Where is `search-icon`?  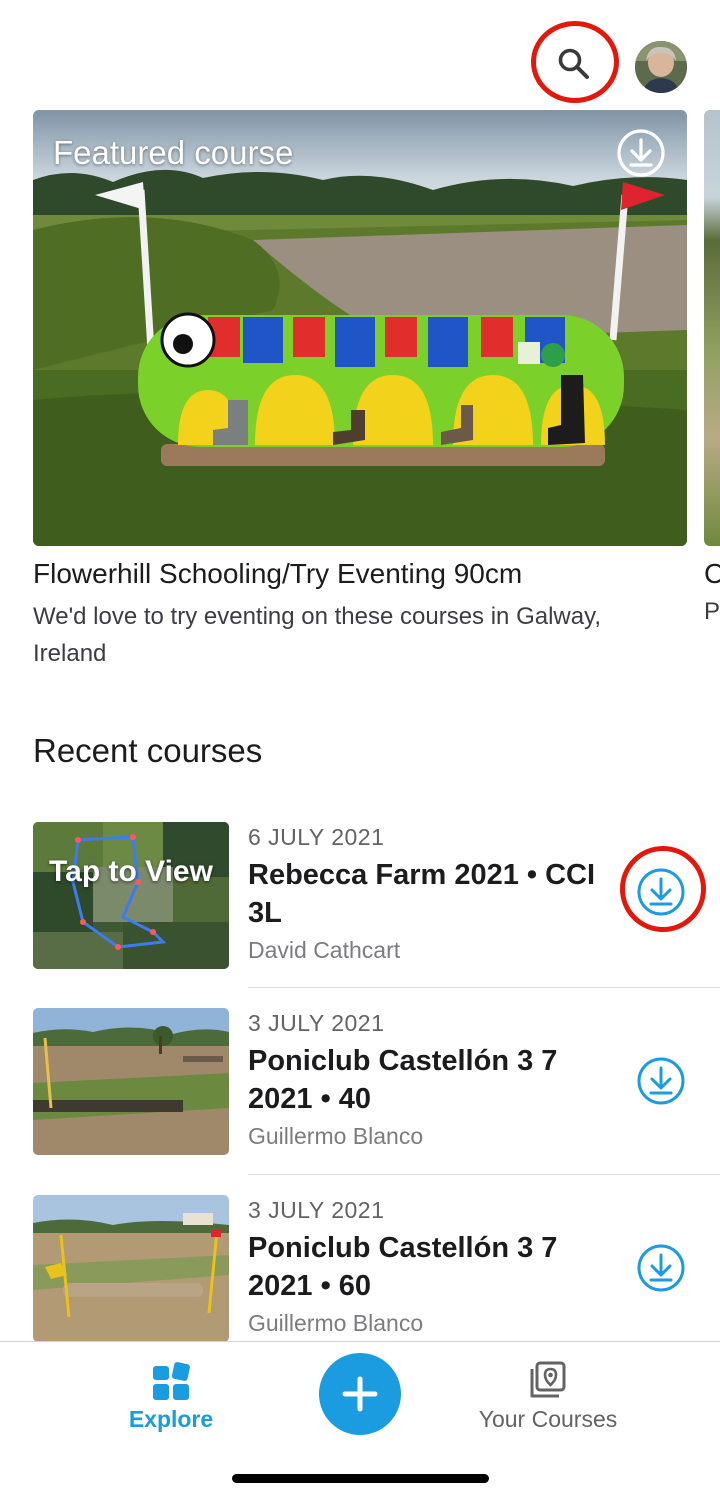
search-icon is located at coordinates (573, 63).